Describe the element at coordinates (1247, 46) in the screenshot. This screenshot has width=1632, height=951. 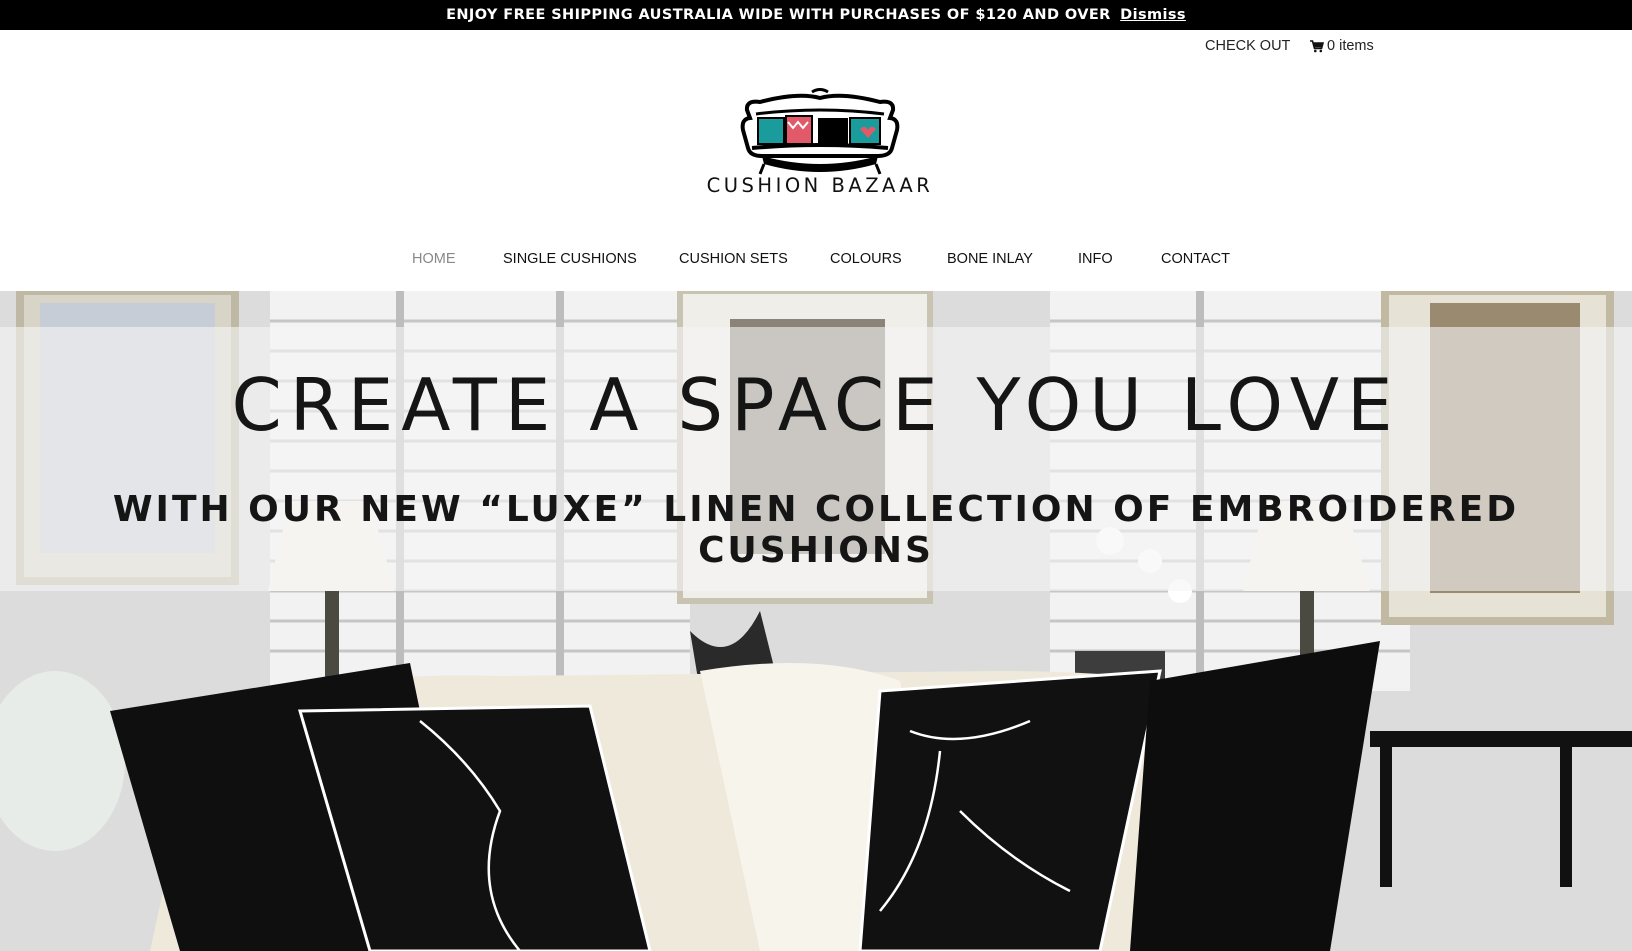
I see `checkout-link: CHECK OUT` at that location.